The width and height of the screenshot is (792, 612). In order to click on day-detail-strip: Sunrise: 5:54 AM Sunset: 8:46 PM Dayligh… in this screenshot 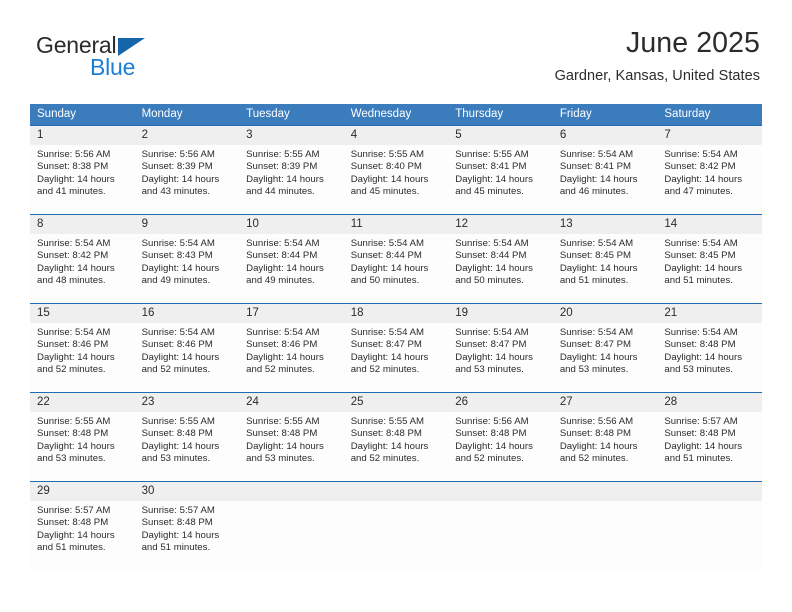, I will do `click(396, 357)`.